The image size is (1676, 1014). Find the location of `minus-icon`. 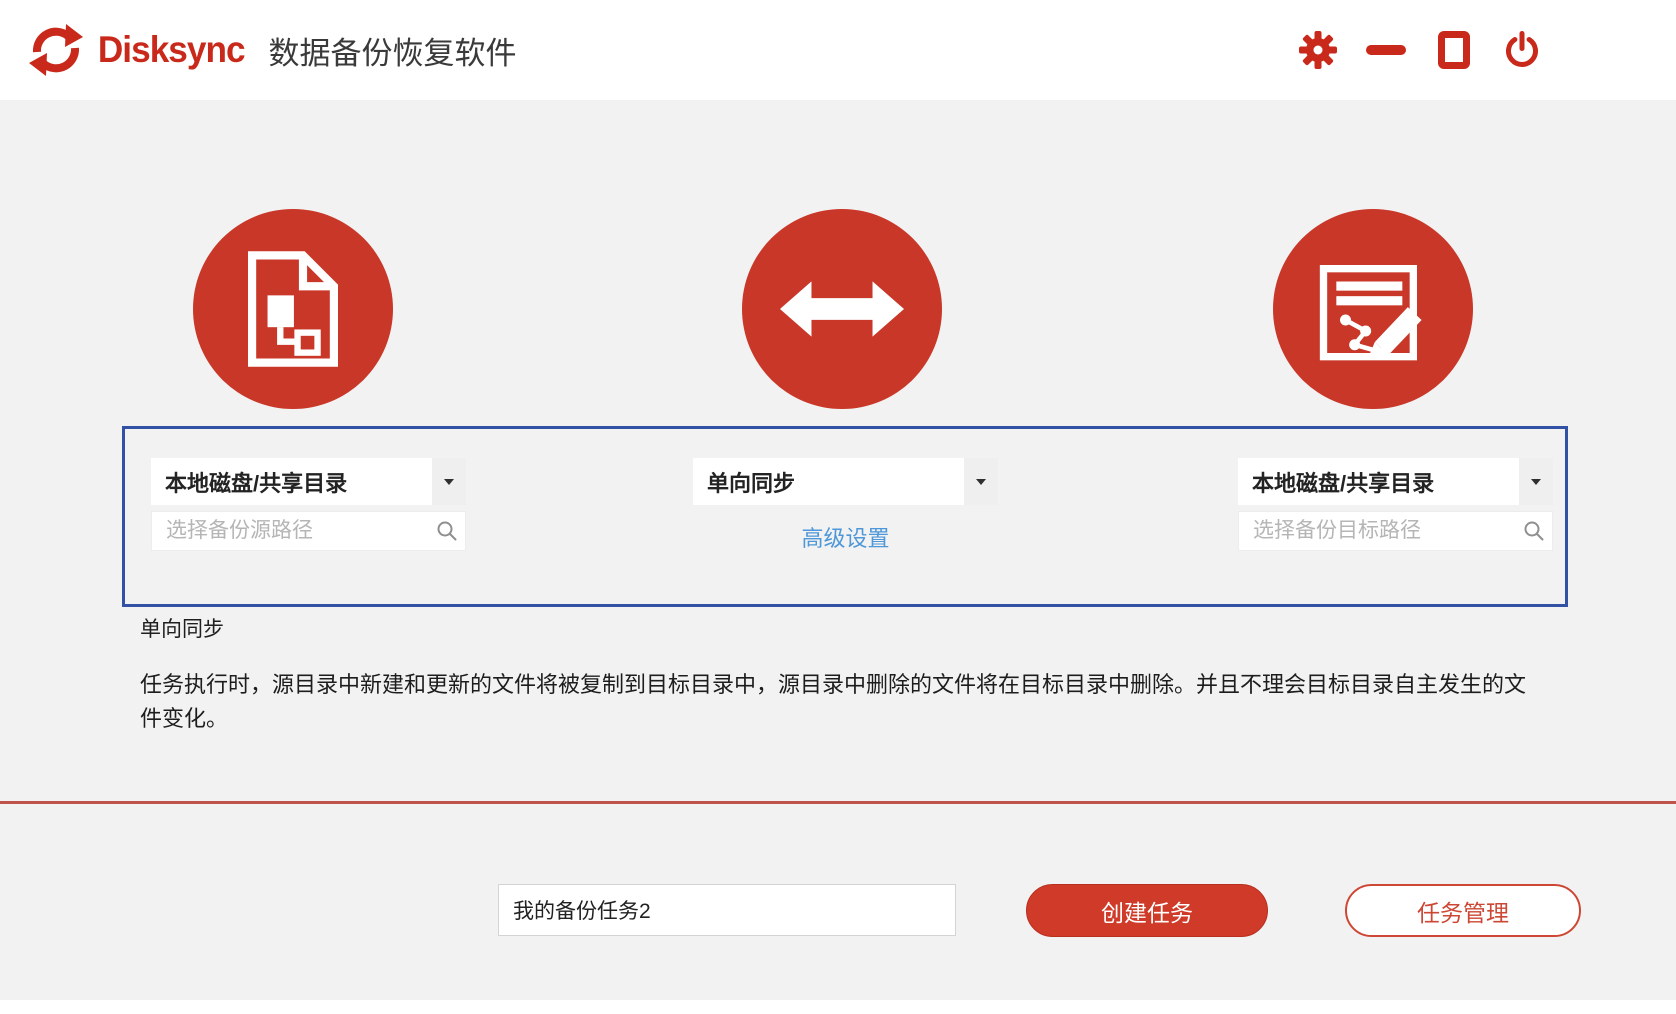

minus-icon is located at coordinates (1386, 50).